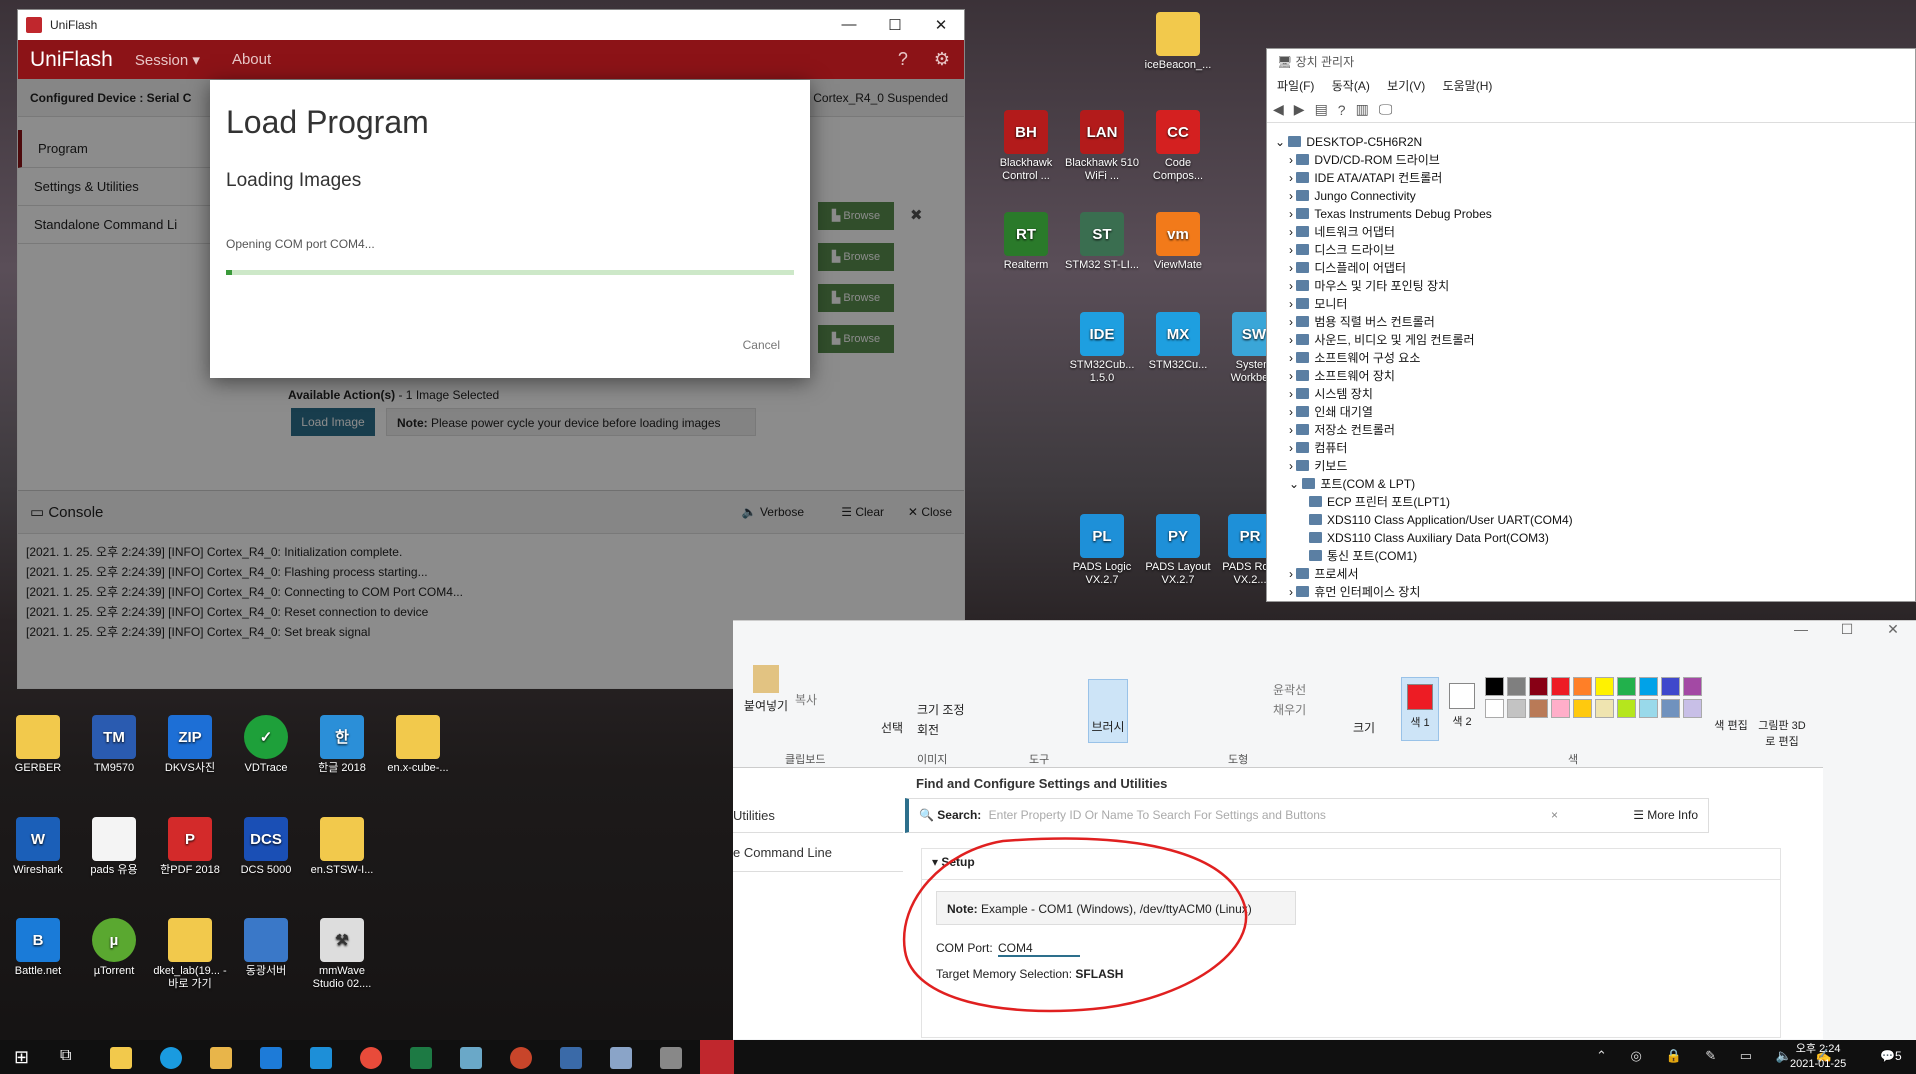  I want to click on tree-item: › 휴먼 인터페이스 장치, so click(1354, 592).